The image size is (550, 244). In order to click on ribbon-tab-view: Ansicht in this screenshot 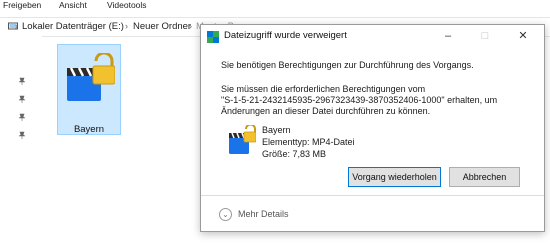, I will do `click(73, 5)`.